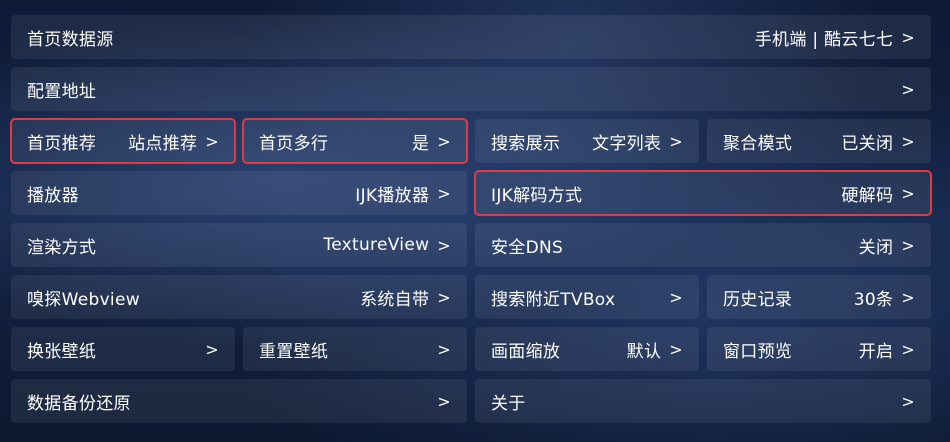 The height and width of the screenshot is (442, 950). What do you see at coordinates (824, 39) in the screenshot?
I see `home-data-source-value: 手机端 | 酷云七七` at bounding box center [824, 39].